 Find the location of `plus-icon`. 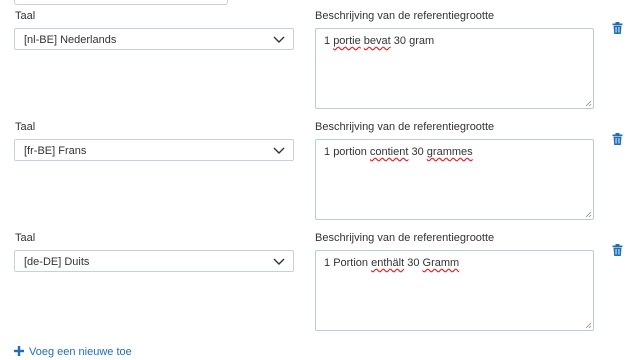

plus-icon is located at coordinates (19, 351).